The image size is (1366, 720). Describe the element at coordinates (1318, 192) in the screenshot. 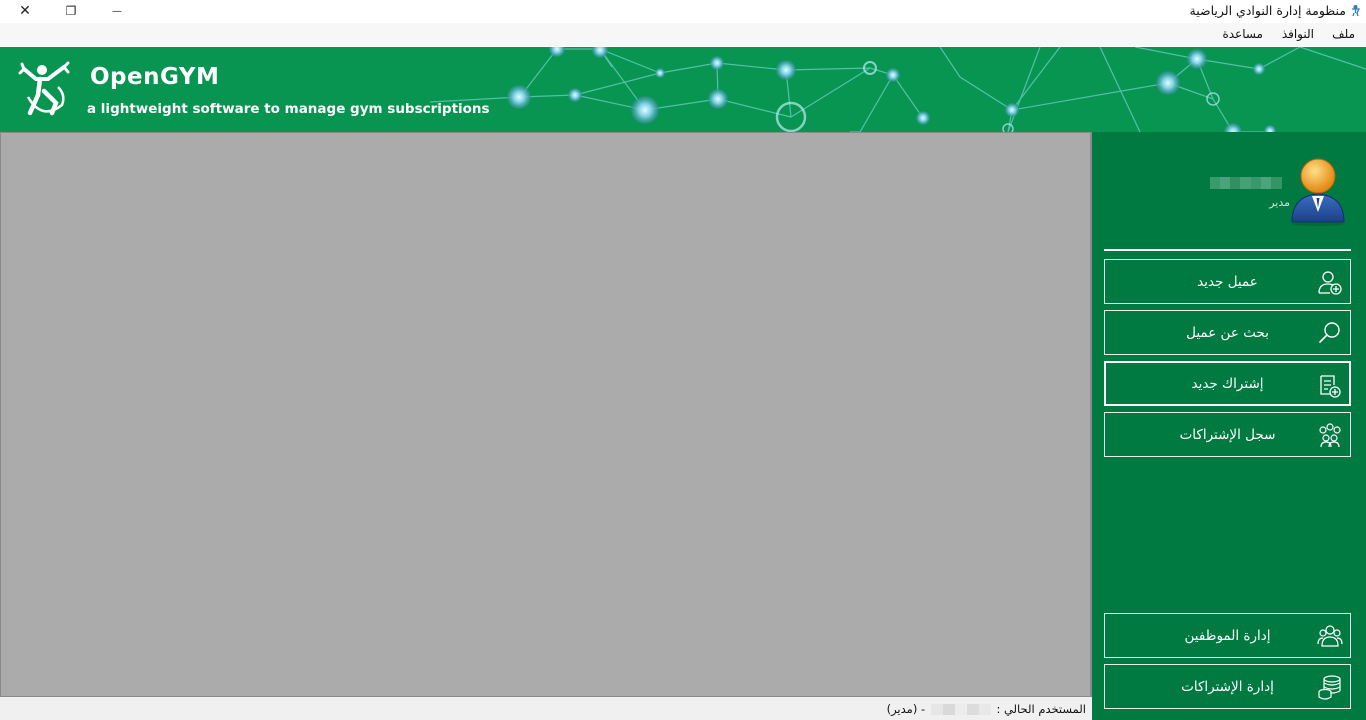

I see `user-avatar-icon` at that location.